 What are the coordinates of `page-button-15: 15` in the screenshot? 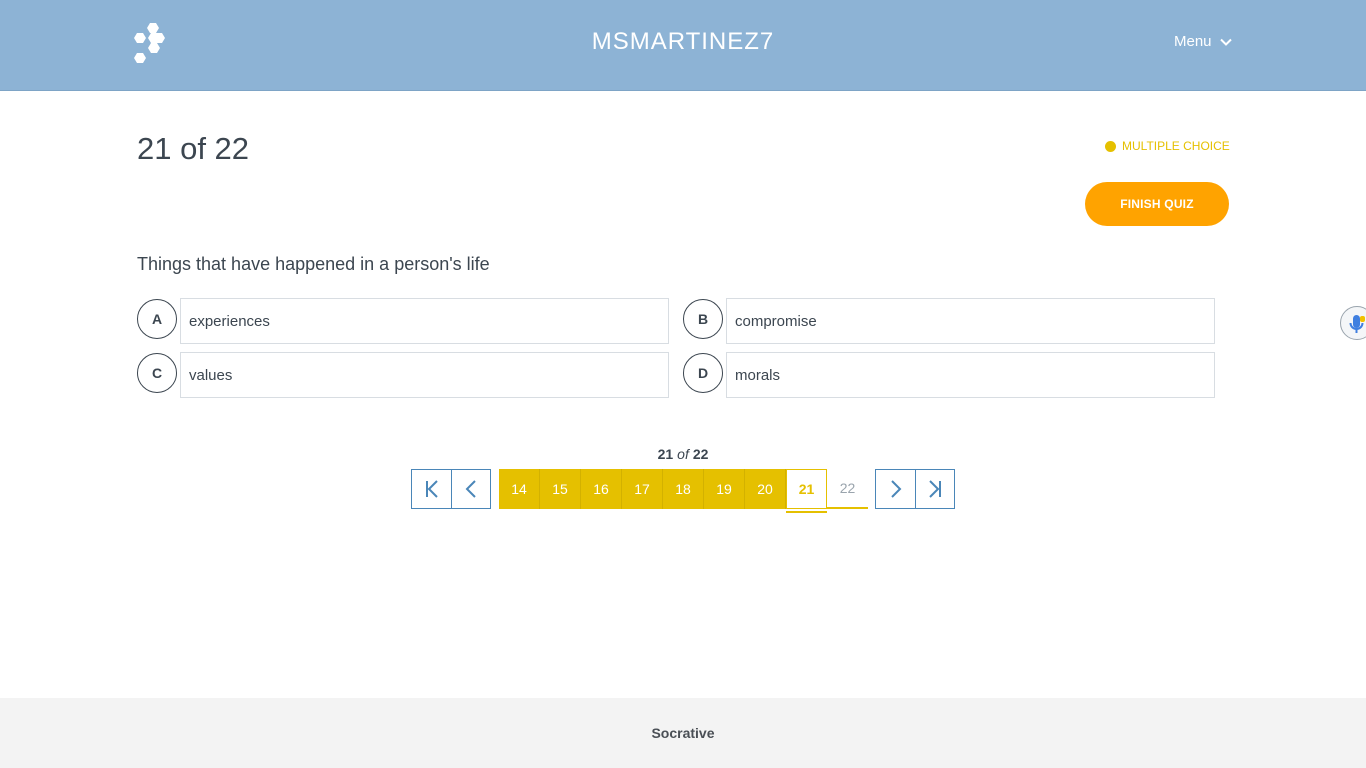 It's located at (560, 489).